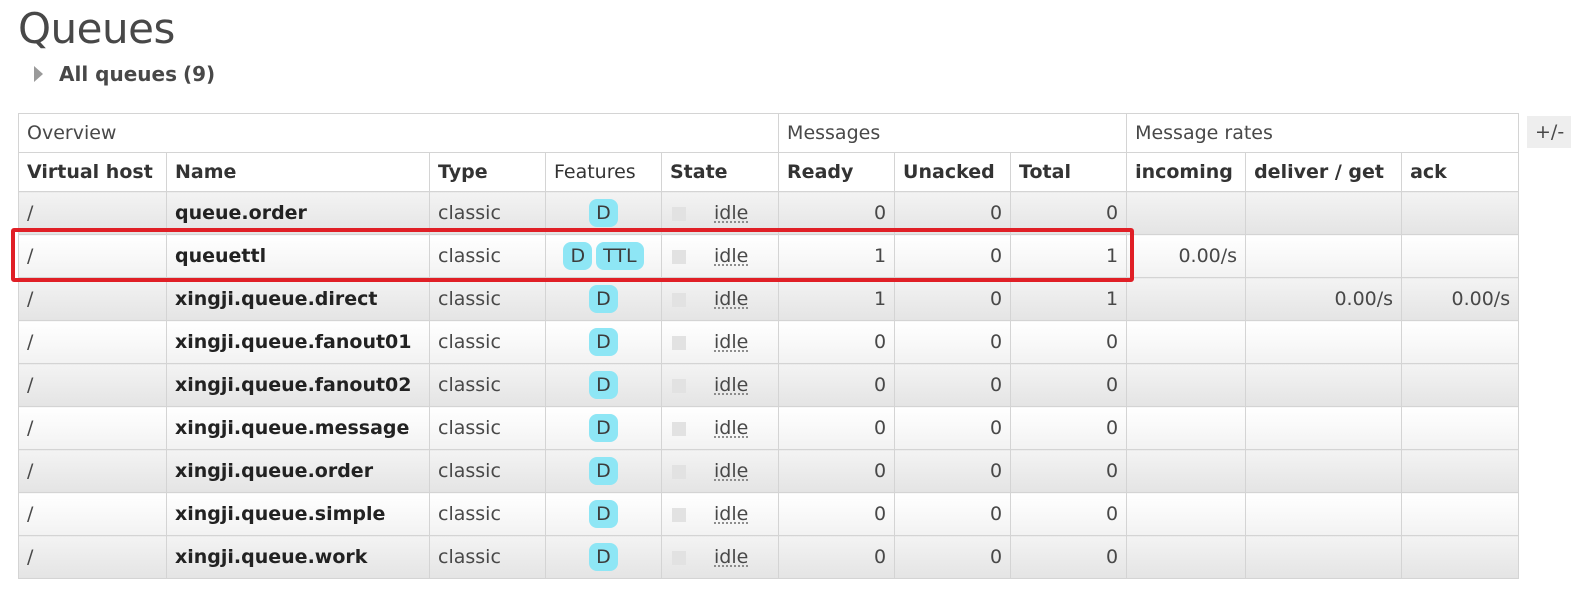  I want to click on col-header-unacked: Unacked, so click(953, 172).